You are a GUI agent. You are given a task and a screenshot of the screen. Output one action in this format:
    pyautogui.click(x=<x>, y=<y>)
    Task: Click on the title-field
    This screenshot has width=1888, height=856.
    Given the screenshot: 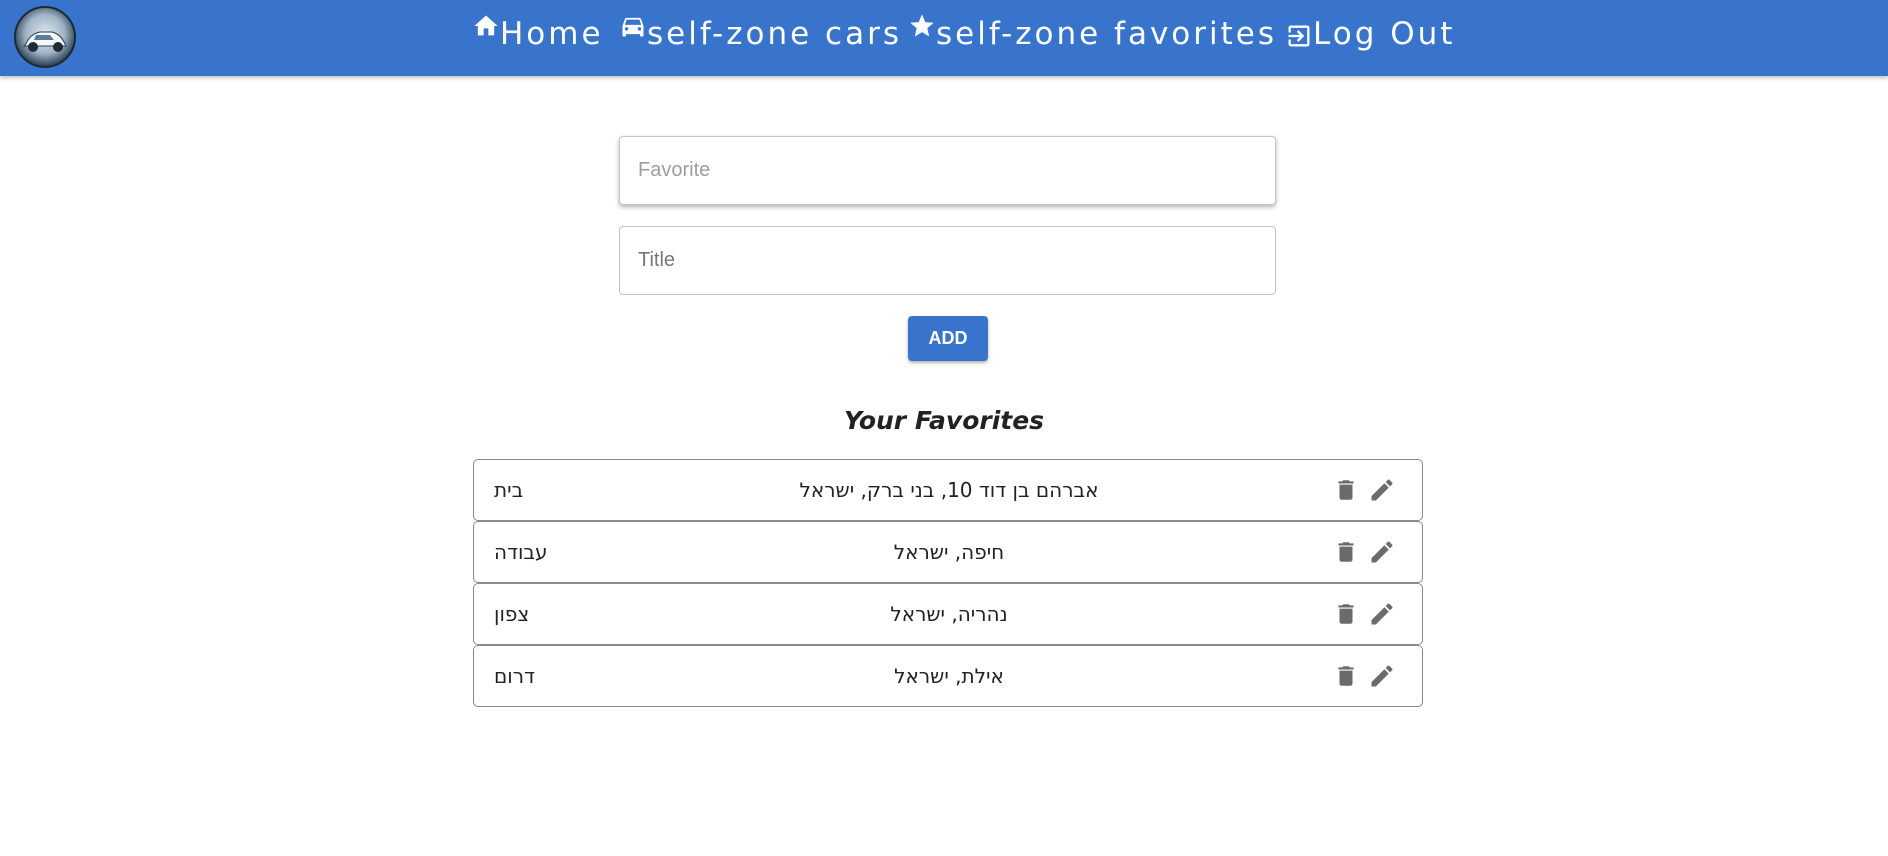 What is the action you would take?
    pyautogui.click(x=947, y=260)
    